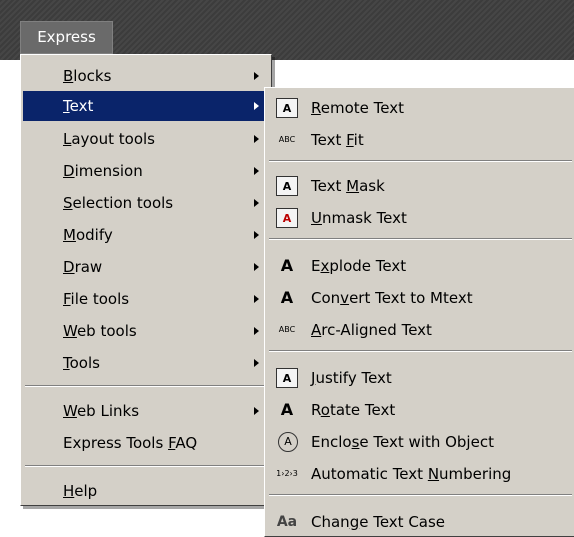 The height and width of the screenshot is (537, 574). What do you see at coordinates (371, 330) in the screenshot?
I see `submenu-item-label: Arc-Aligned Text` at bounding box center [371, 330].